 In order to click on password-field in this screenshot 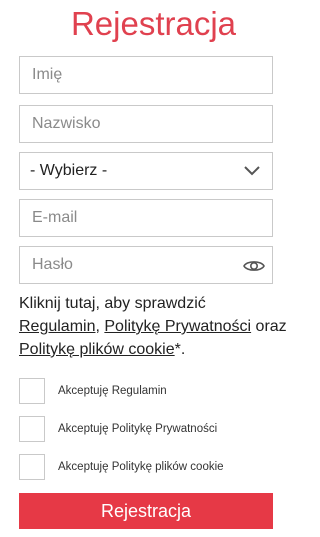, I will do `click(146, 265)`.